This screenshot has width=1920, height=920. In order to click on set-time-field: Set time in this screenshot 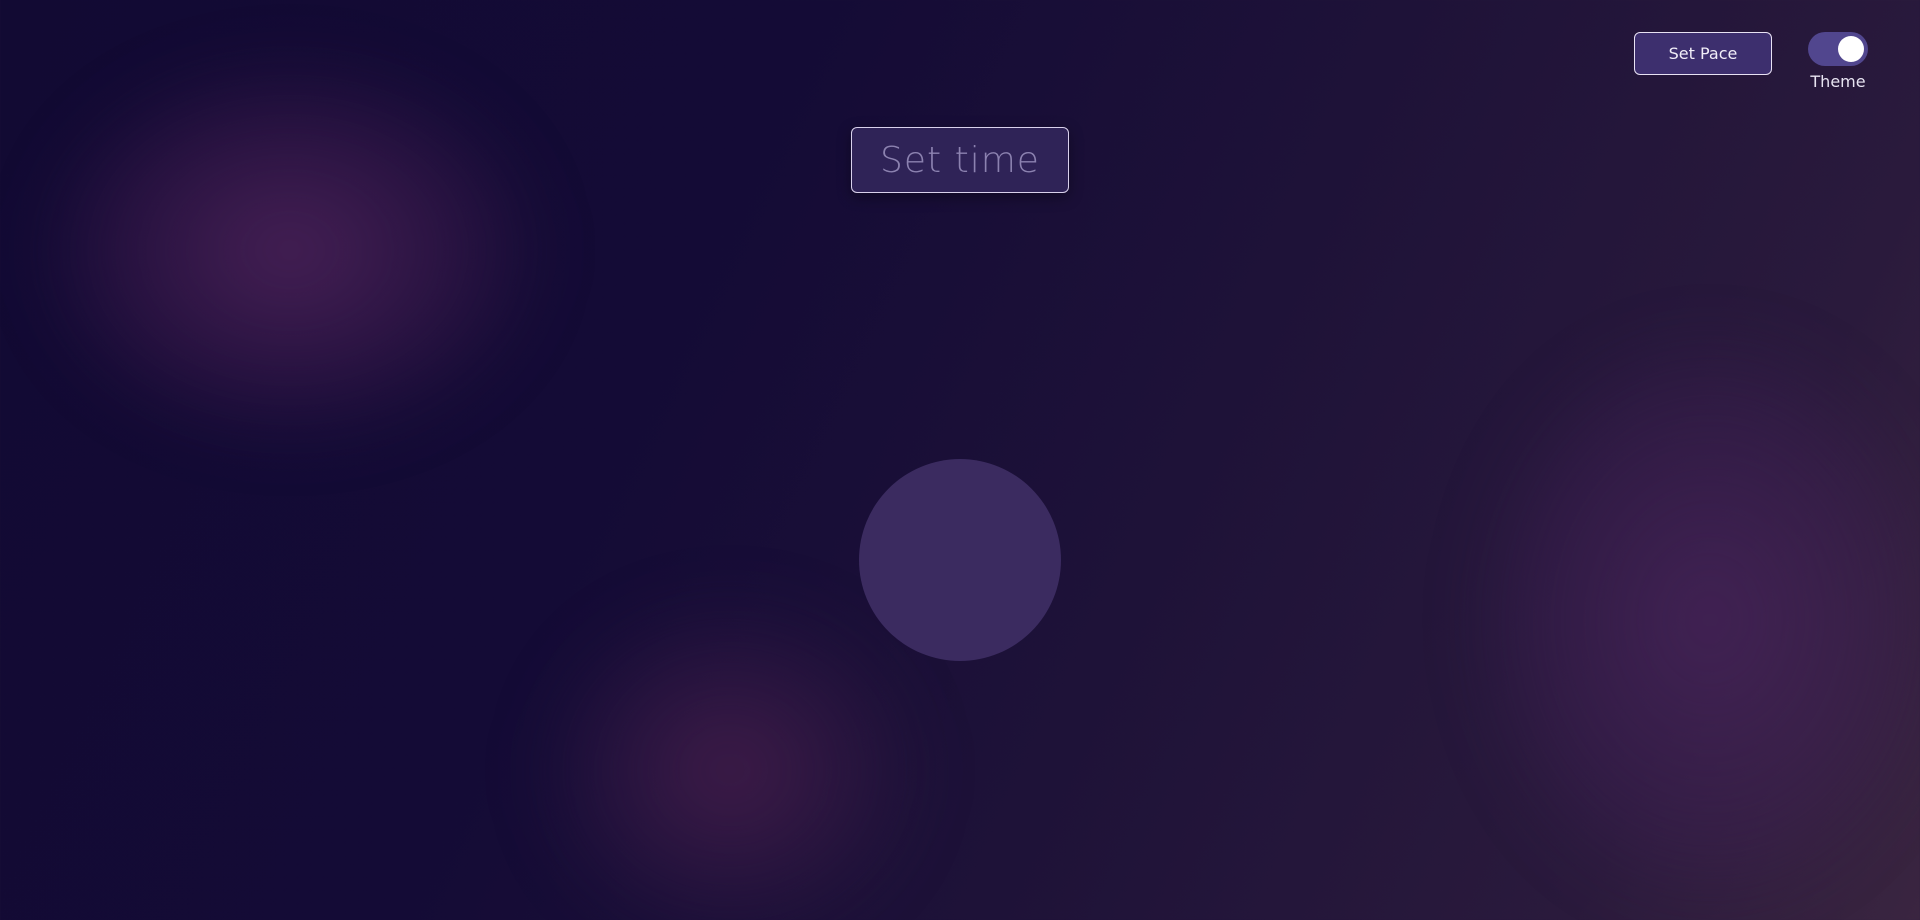, I will do `click(960, 160)`.